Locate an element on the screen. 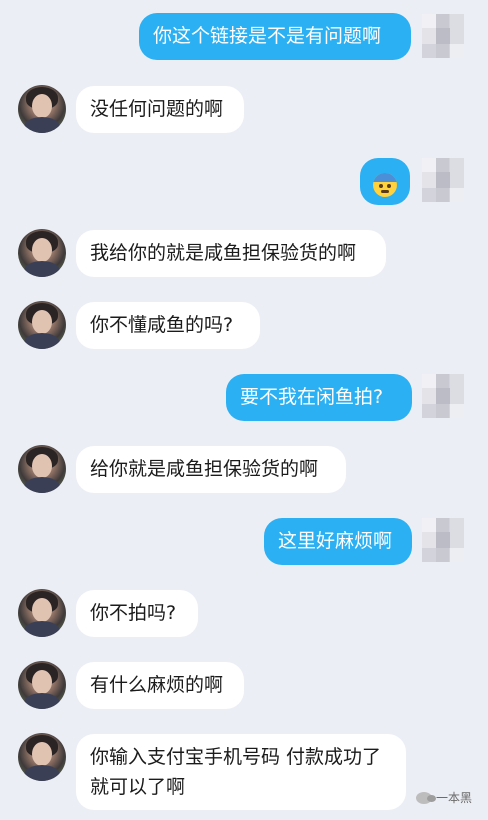 This screenshot has height=820, width=488. message-bubble-sent: 要不我在闲鱼拍? is located at coordinates (319, 397).